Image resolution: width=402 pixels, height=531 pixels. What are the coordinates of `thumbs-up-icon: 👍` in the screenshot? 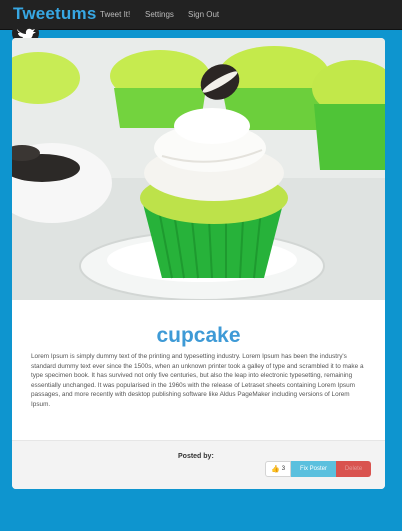 It's located at (275, 469).